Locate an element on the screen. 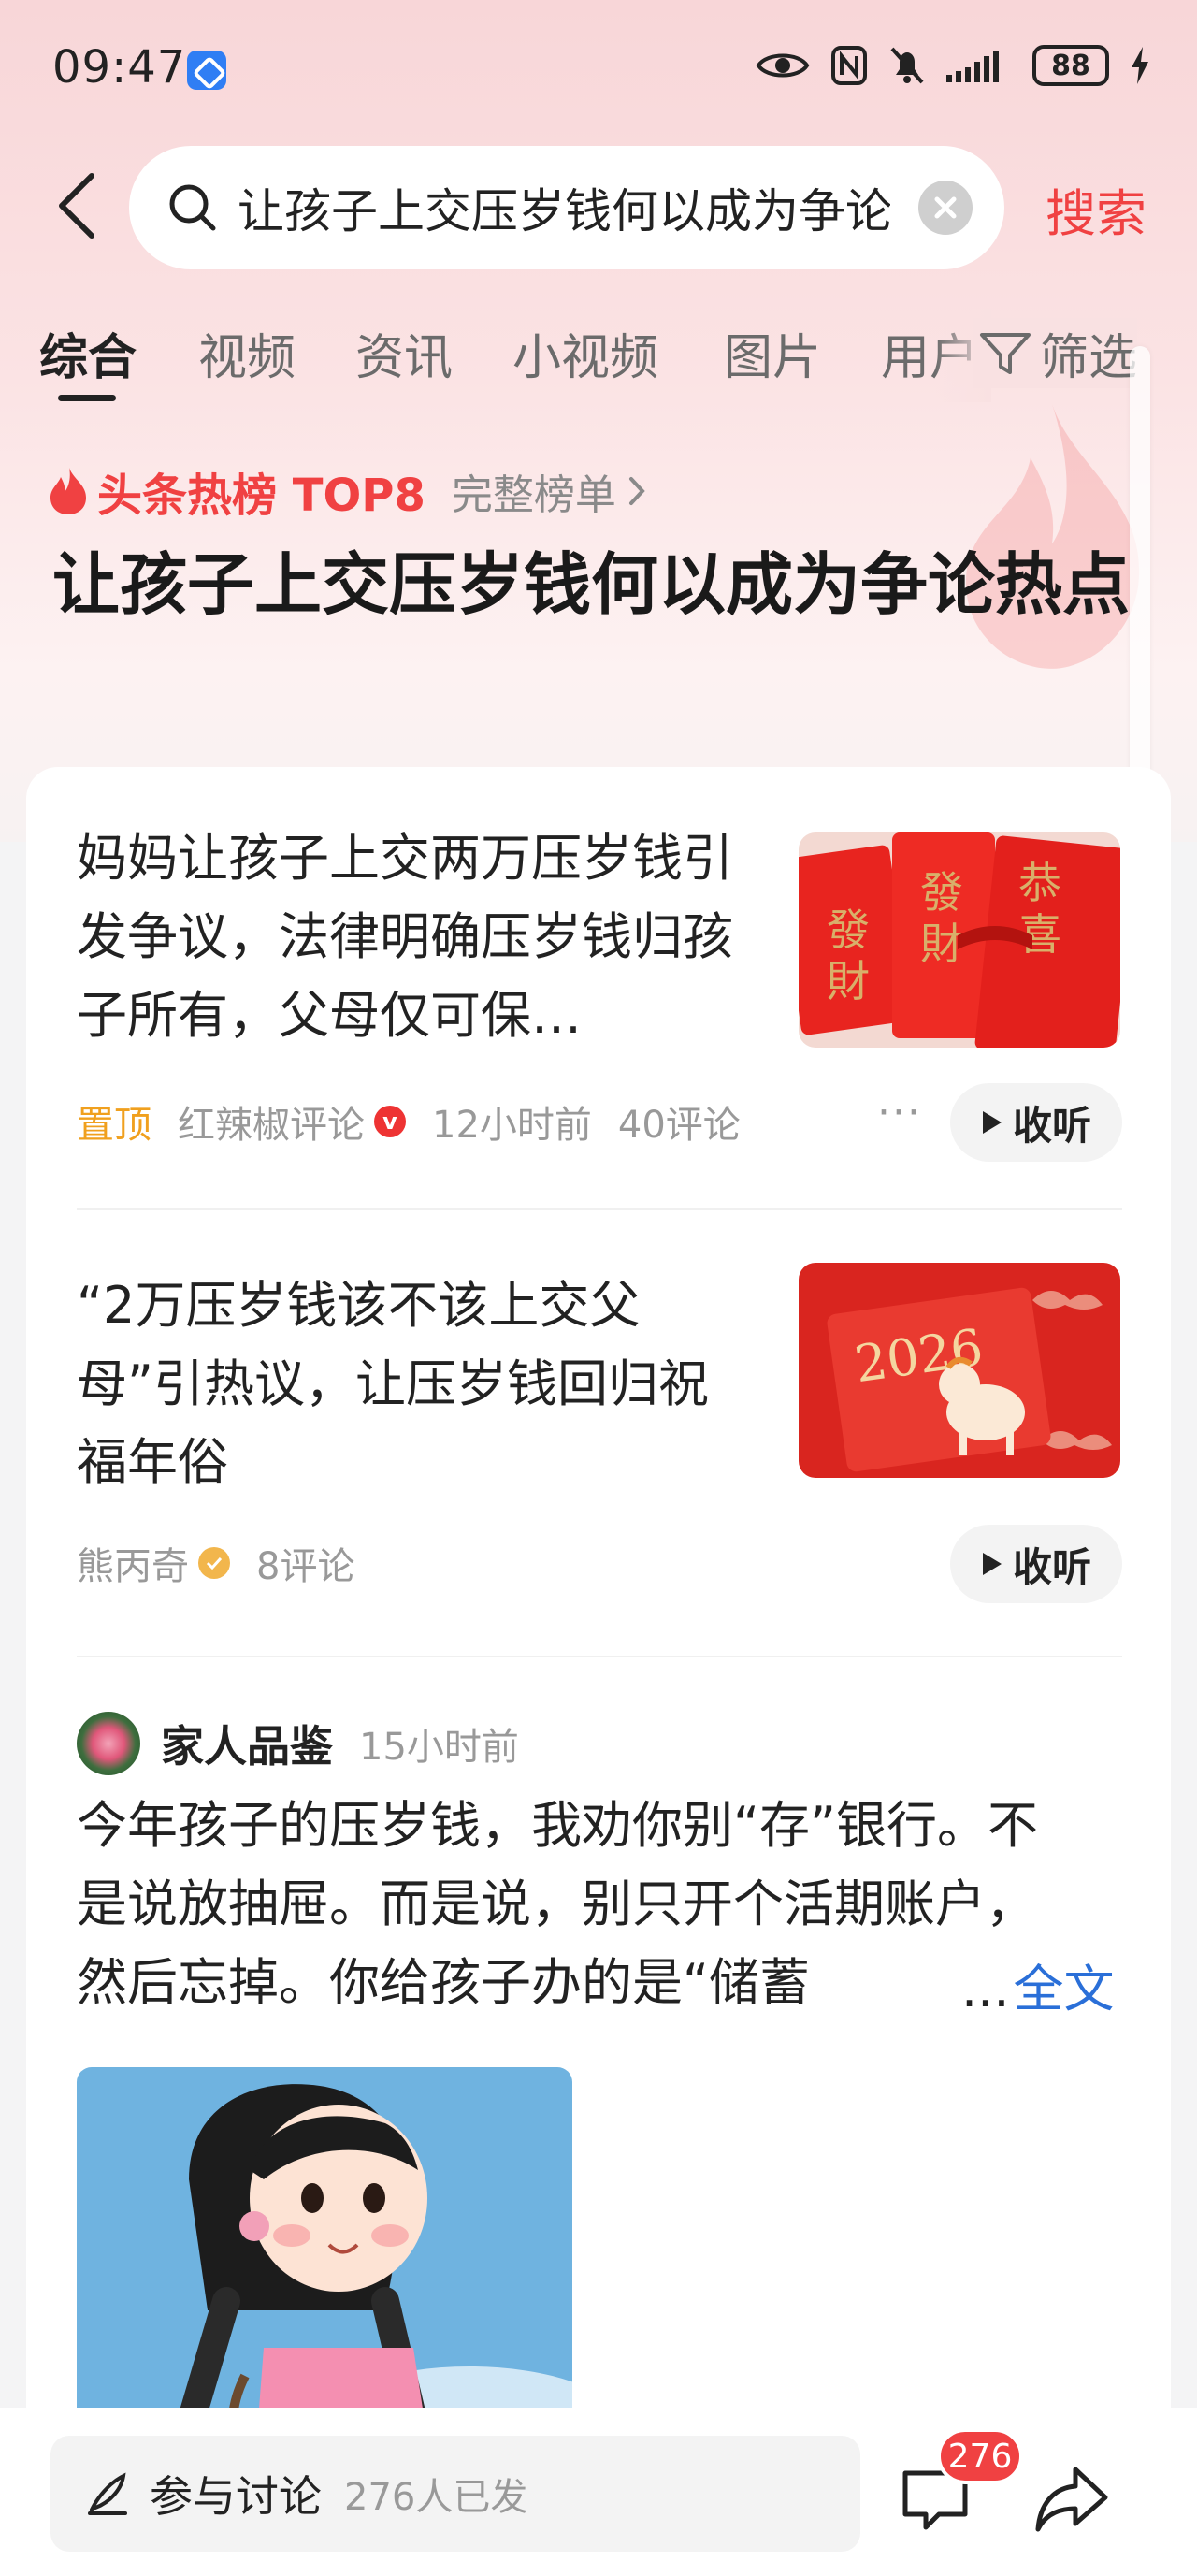 The width and height of the screenshot is (1197, 2576). filter-icon is located at coordinates (1005, 353).